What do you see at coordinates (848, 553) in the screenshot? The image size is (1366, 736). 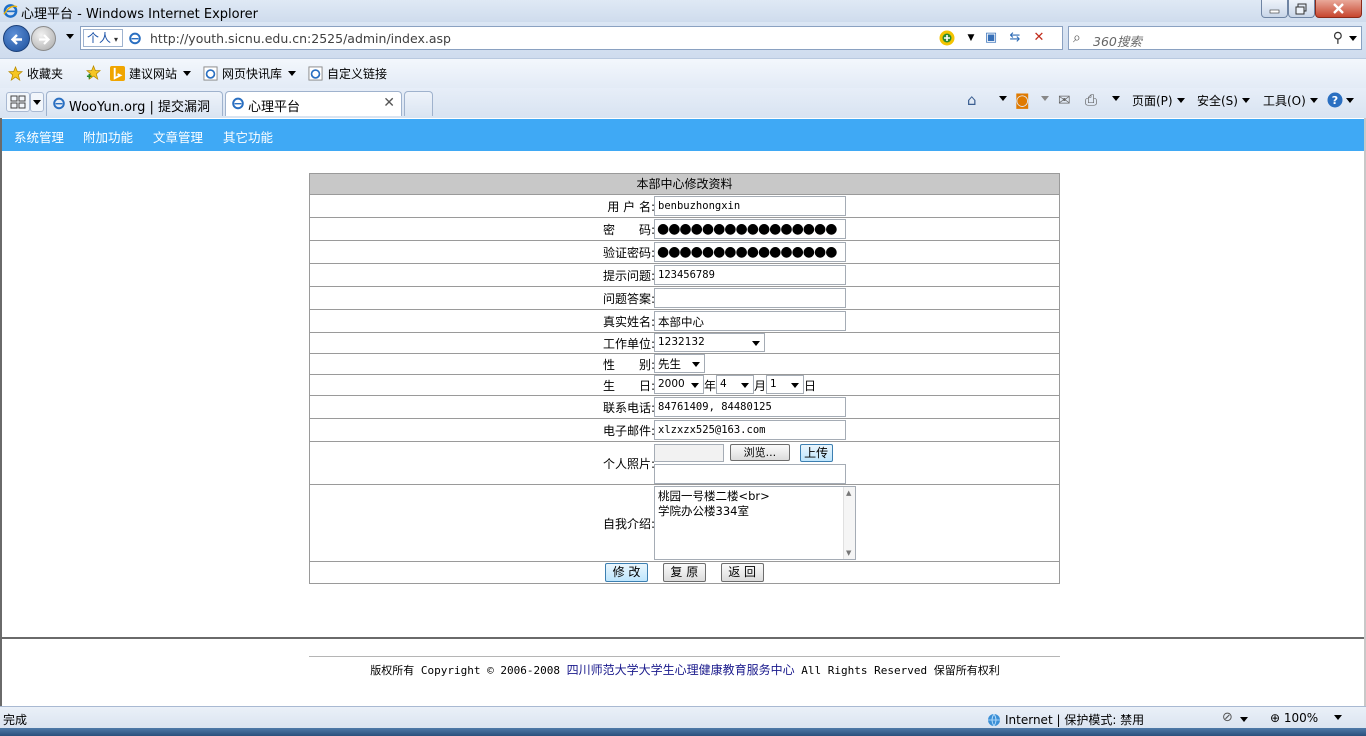 I see `scroll-down-icon: ▼` at bounding box center [848, 553].